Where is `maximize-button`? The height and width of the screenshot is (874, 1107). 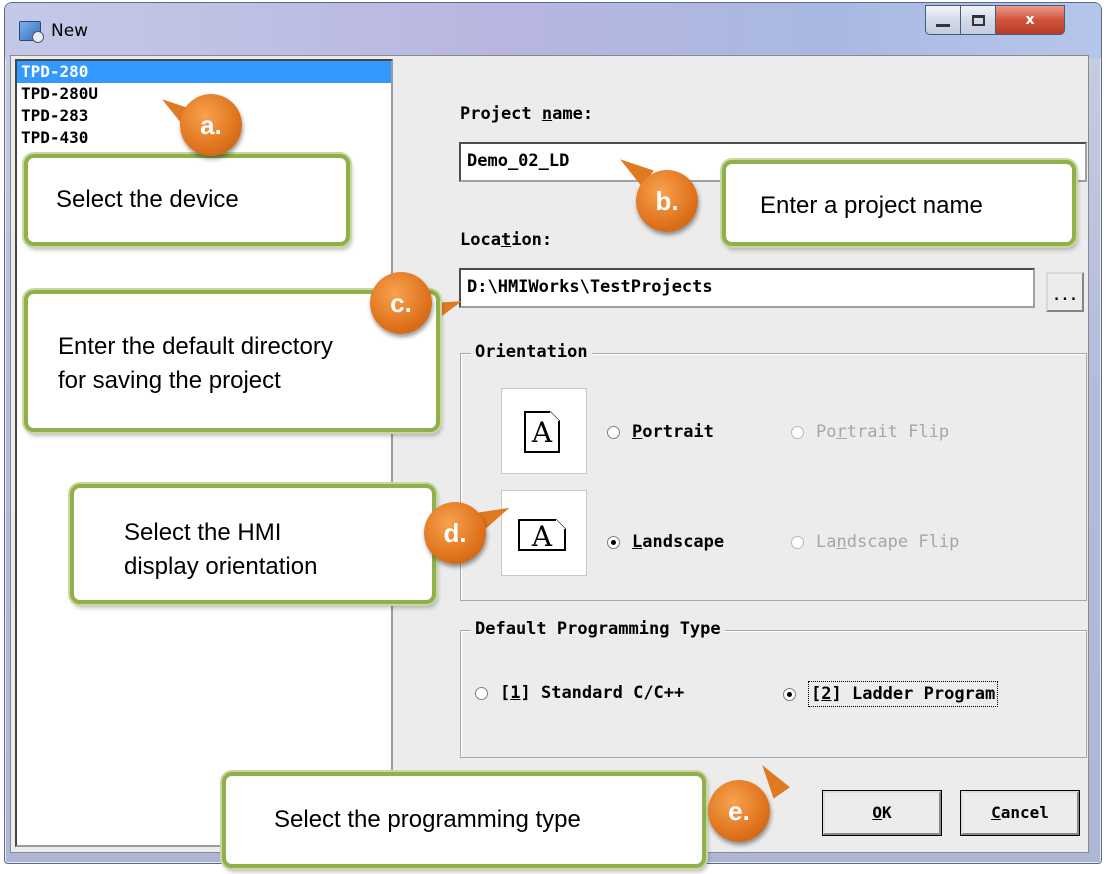
maximize-button is located at coordinates (978, 20).